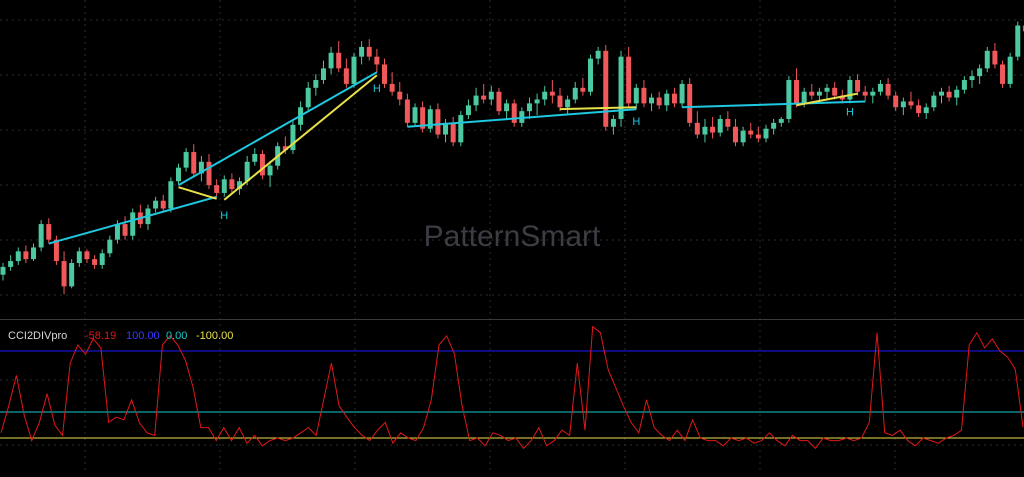 The width and height of the screenshot is (1024, 477). Describe the element at coordinates (176, 336) in the screenshot. I see `indicator-zero-level: 0.00` at that location.